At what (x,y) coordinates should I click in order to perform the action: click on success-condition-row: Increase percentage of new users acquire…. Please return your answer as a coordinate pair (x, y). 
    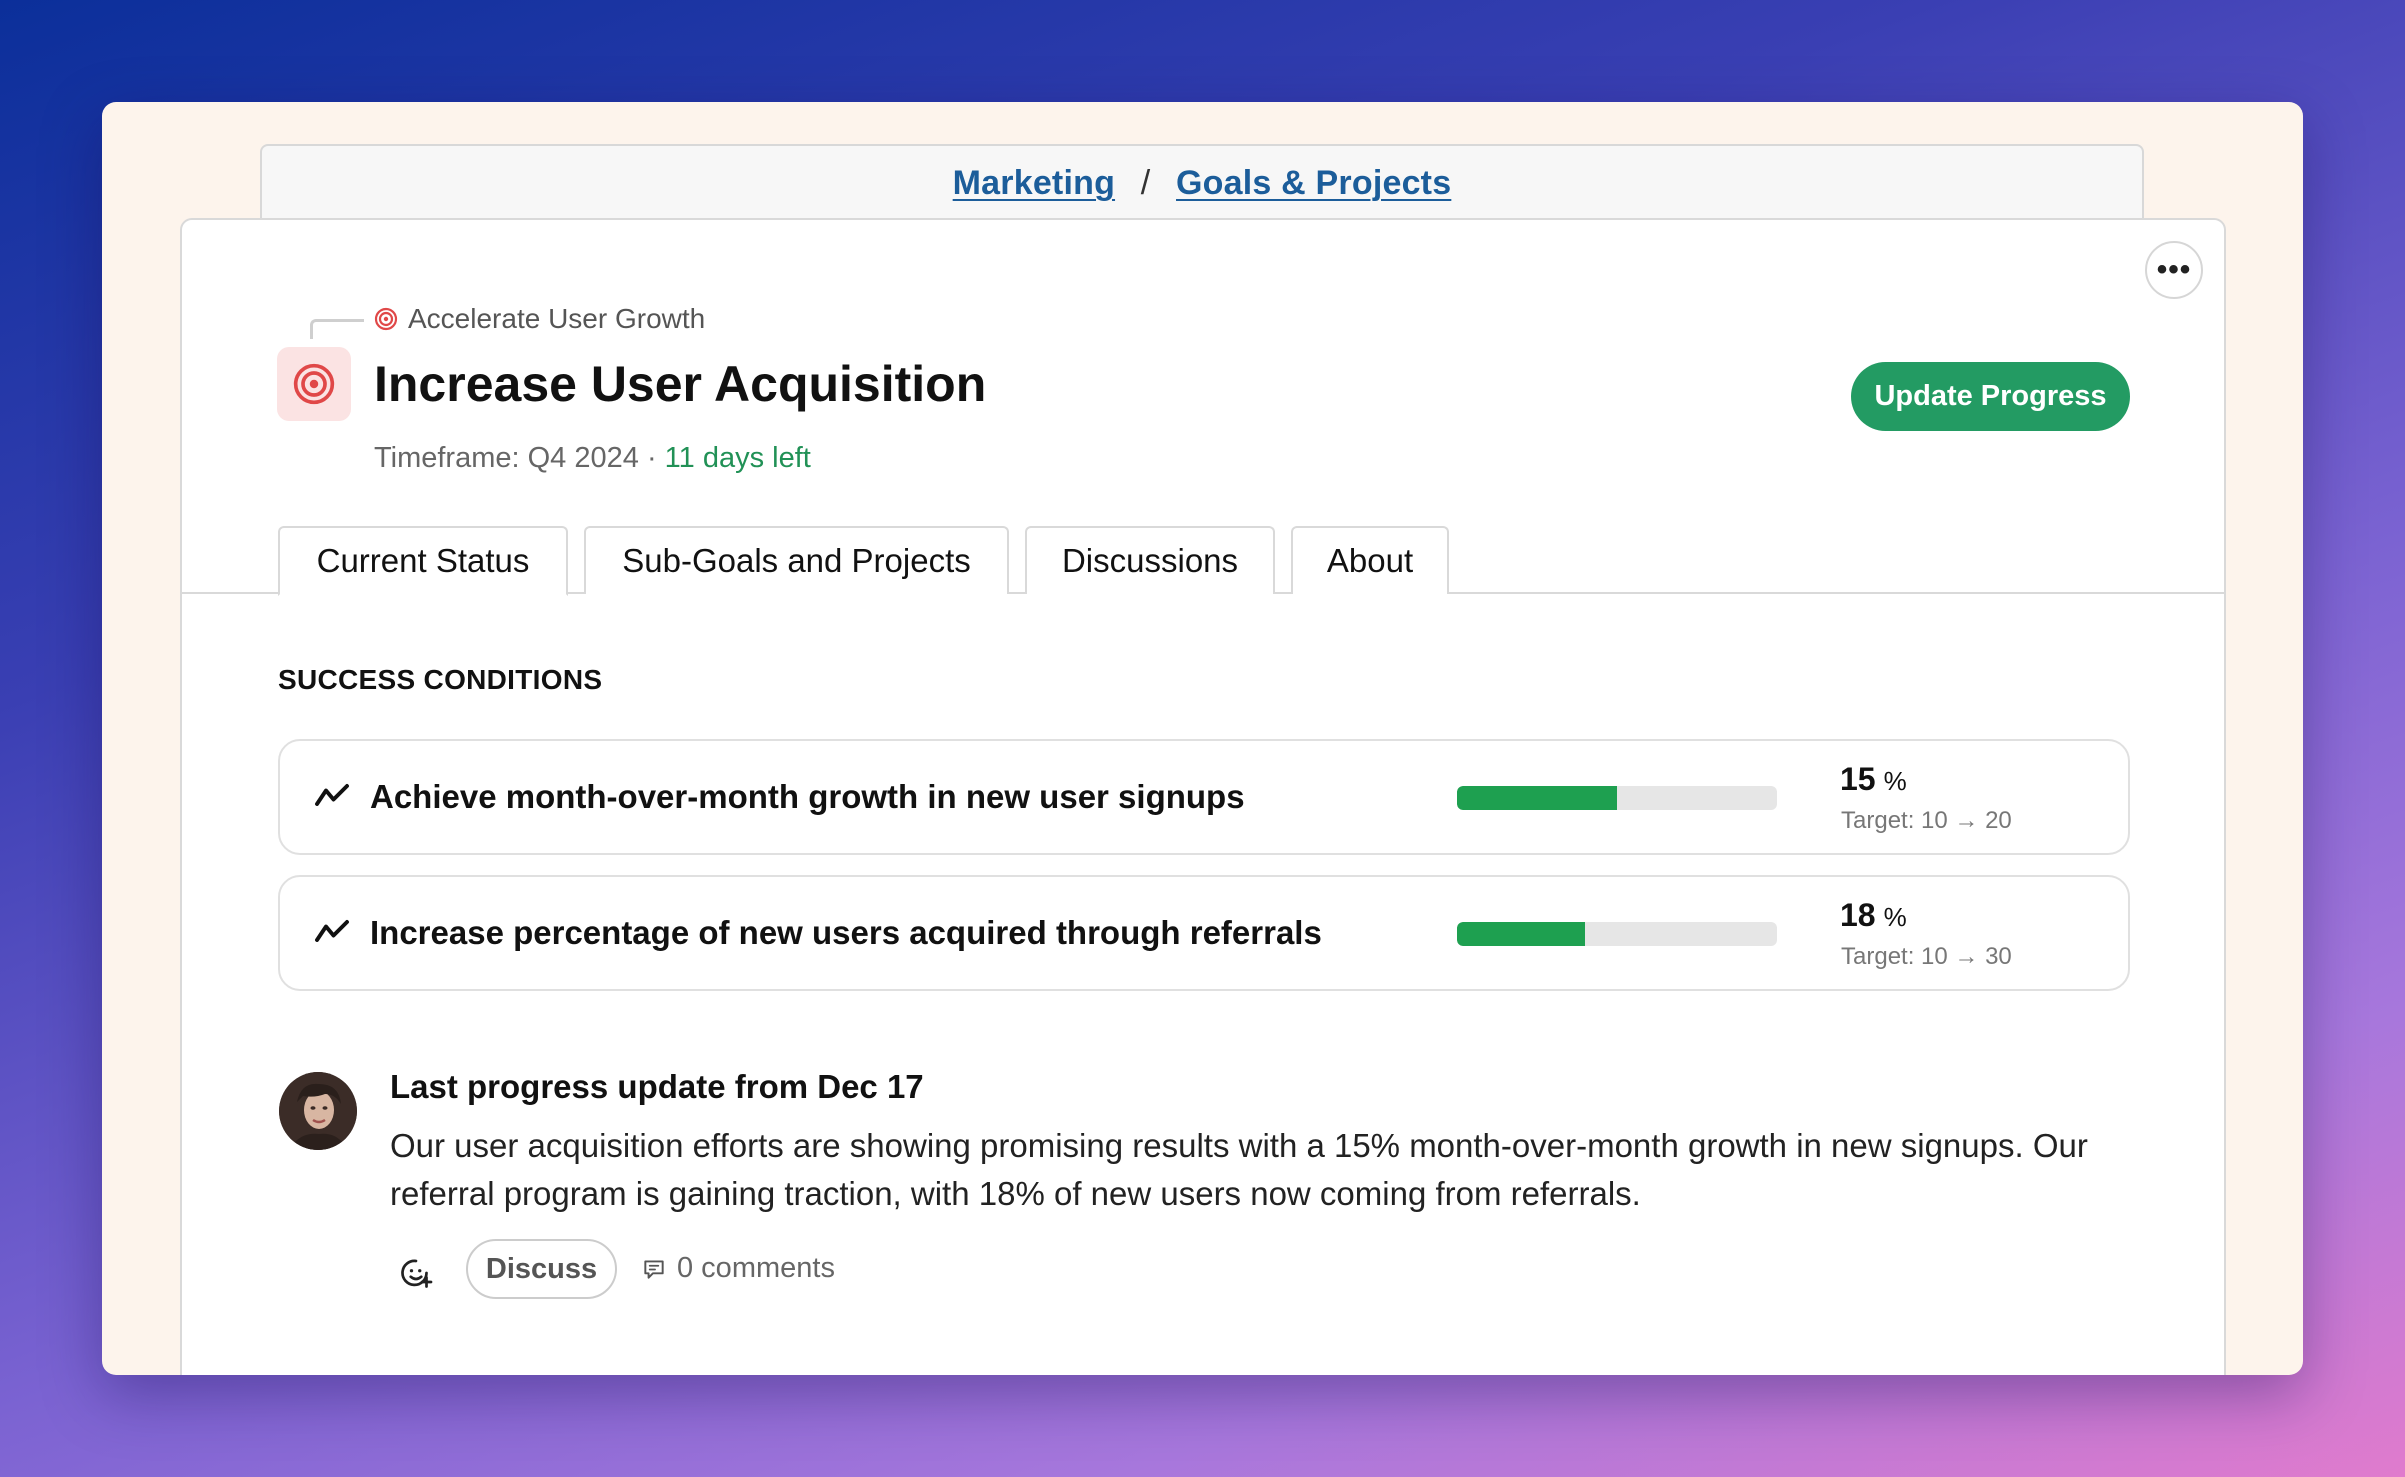
    Looking at the image, I should click on (1204, 933).